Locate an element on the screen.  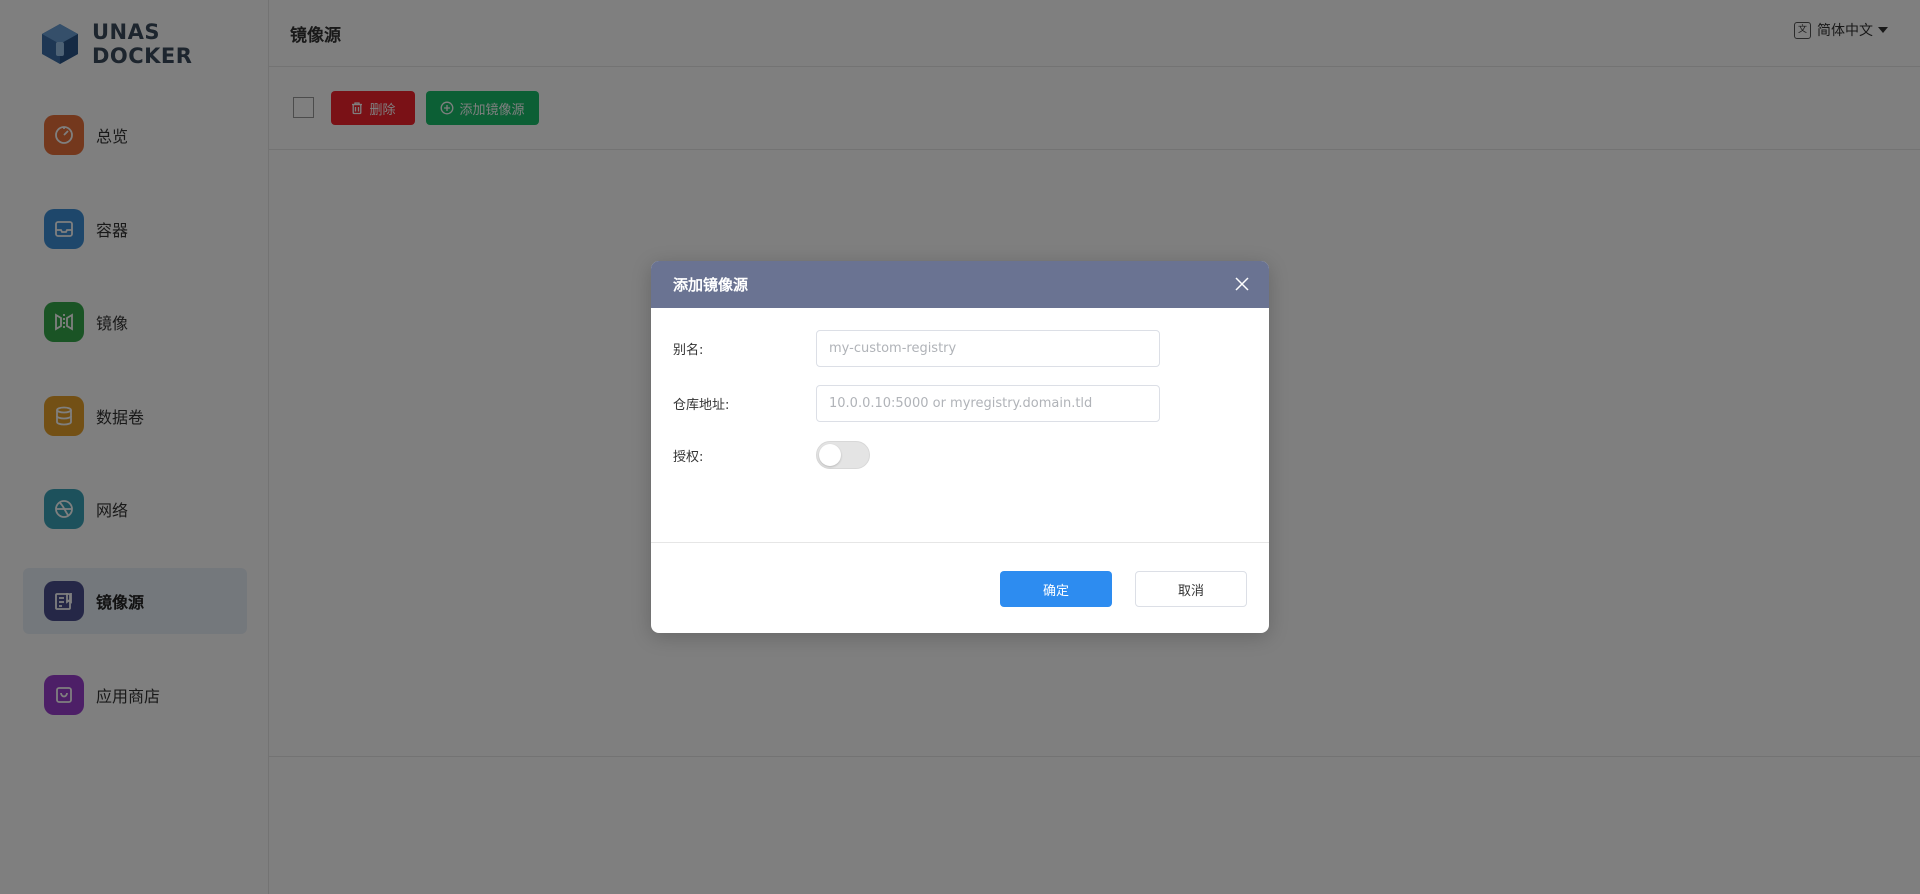
close-icon is located at coordinates (1242, 284).